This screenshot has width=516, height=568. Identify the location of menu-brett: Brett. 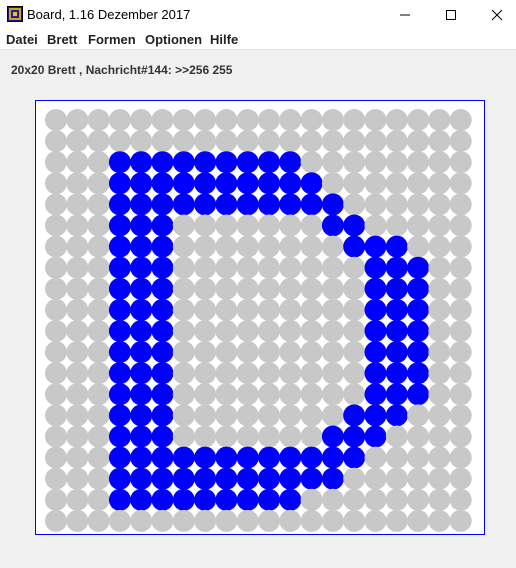
(62, 39).